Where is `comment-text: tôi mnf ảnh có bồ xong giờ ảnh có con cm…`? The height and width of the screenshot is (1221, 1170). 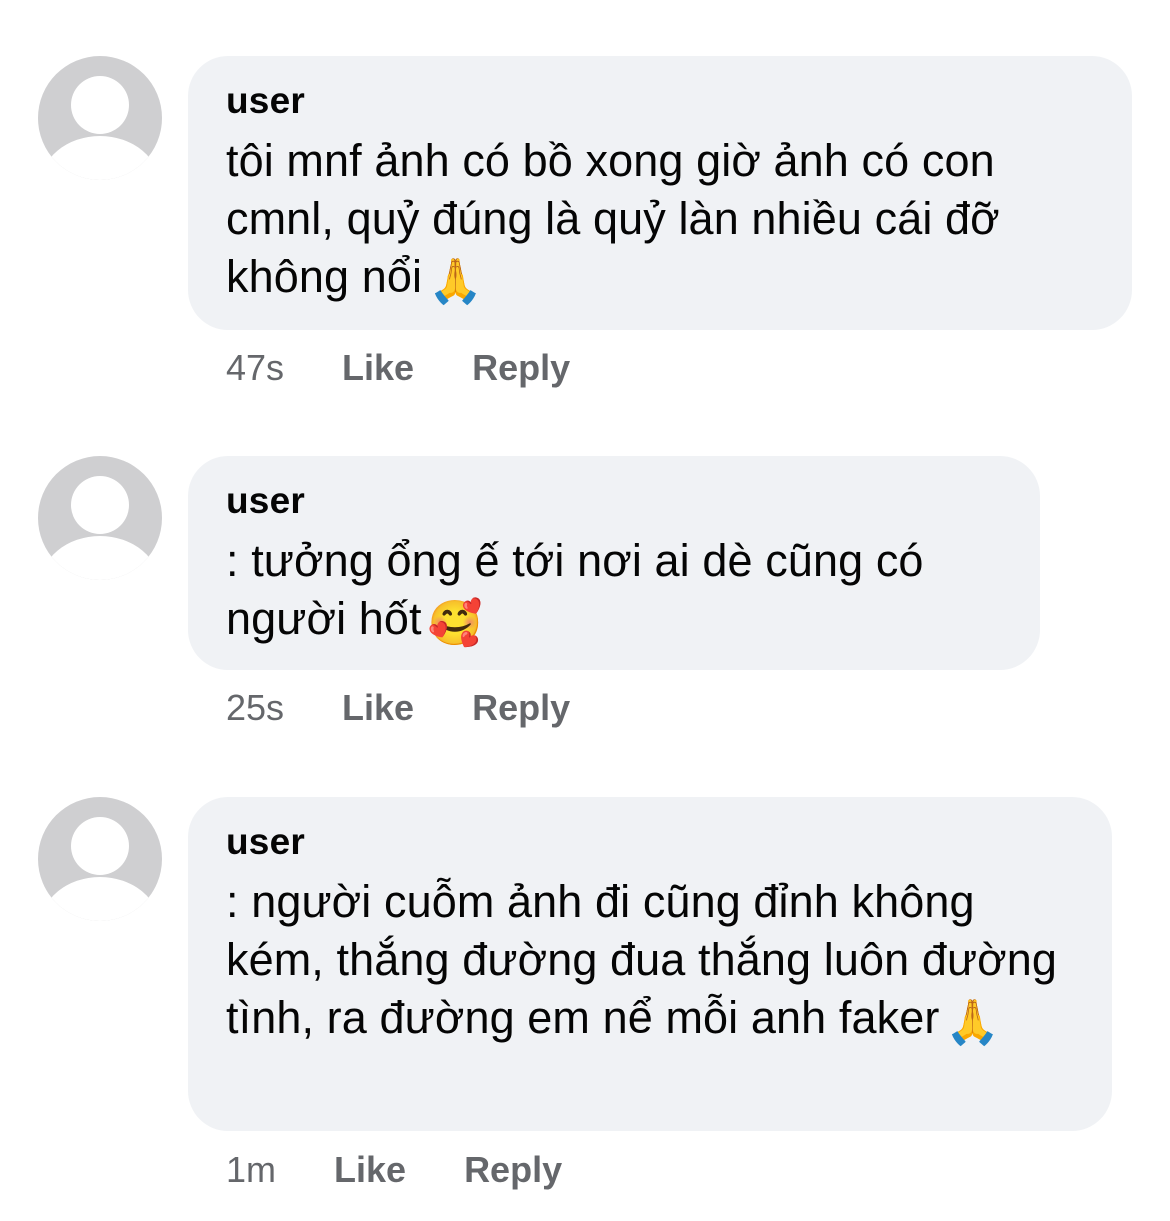 comment-text: tôi mnf ảnh có bồ xong giờ ảnh có con cm… is located at coordinates (660, 219).